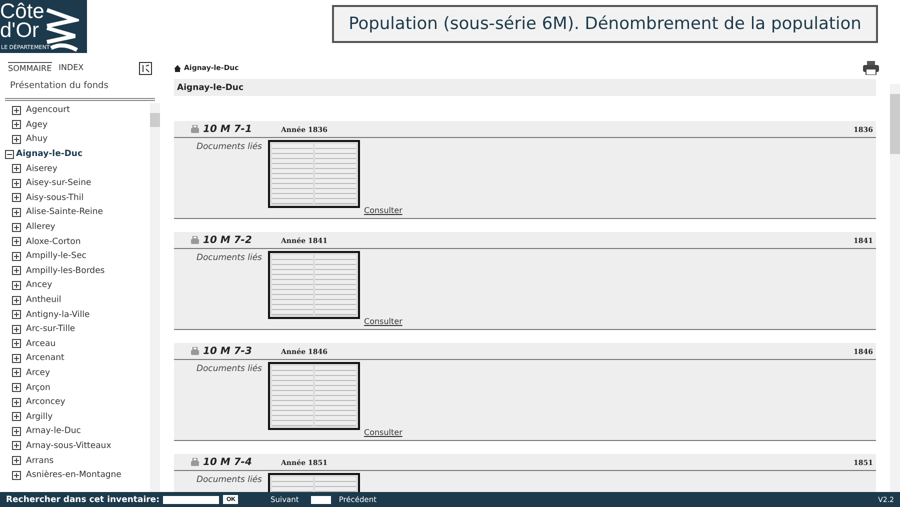  I want to click on tree-item: Arçon, so click(81, 387).